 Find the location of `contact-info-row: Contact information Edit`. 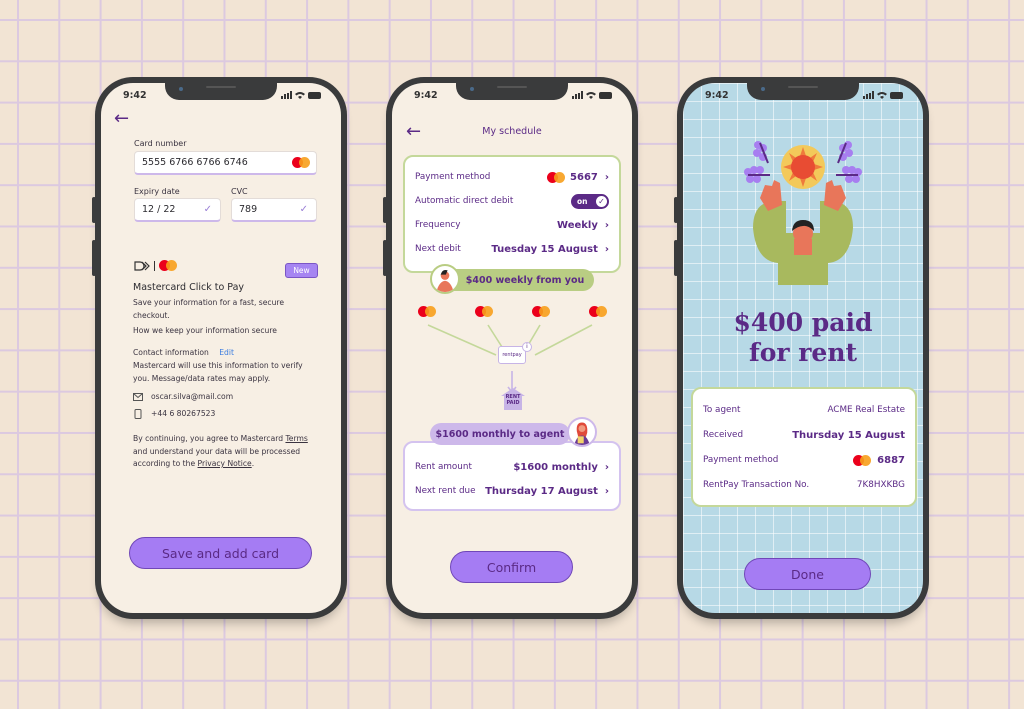

contact-info-row: Contact information Edit is located at coordinates (222, 353).